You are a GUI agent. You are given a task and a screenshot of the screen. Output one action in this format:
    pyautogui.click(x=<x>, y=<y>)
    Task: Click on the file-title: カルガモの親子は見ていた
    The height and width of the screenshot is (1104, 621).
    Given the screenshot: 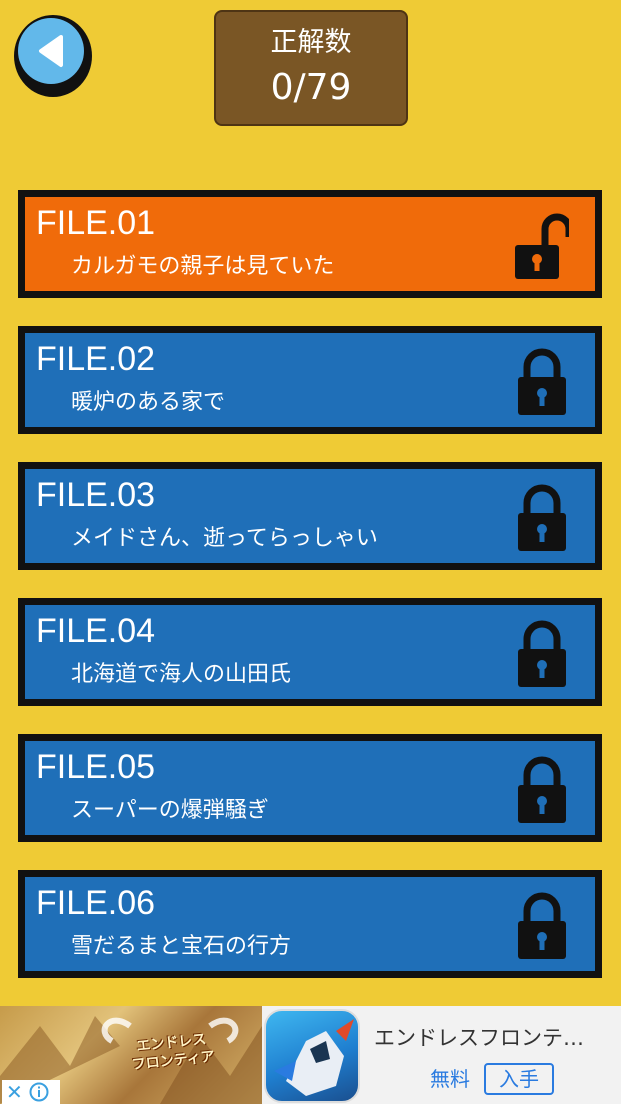 What is the action you would take?
    pyautogui.click(x=203, y=266)
    